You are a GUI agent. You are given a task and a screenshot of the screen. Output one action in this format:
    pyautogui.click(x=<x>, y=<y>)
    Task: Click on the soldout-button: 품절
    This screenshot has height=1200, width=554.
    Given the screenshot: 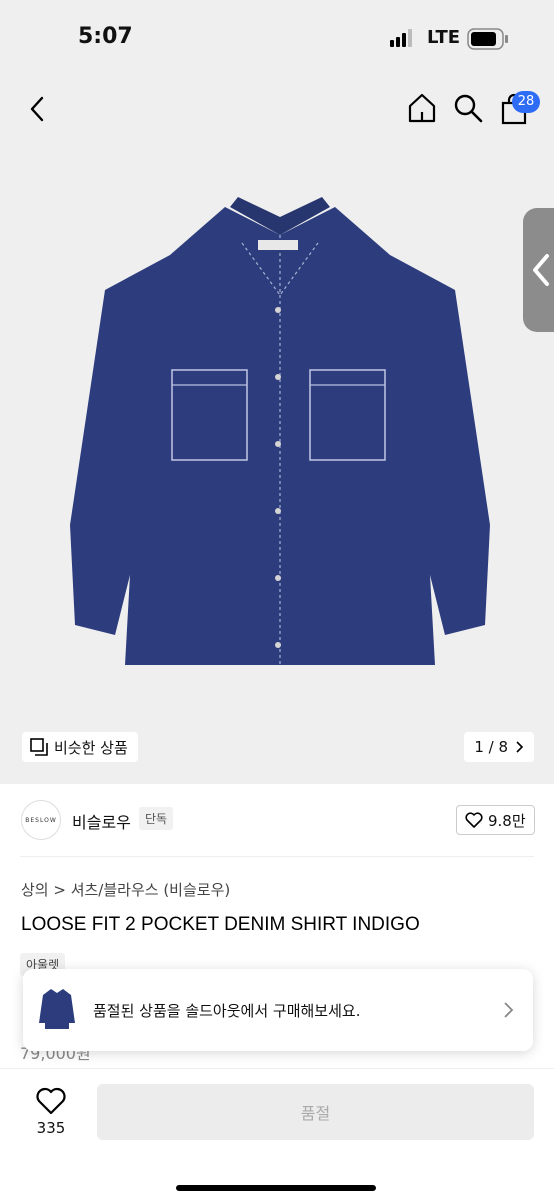 What is the action you would take?
    pyautogui.click(x=315, y=1112)
    